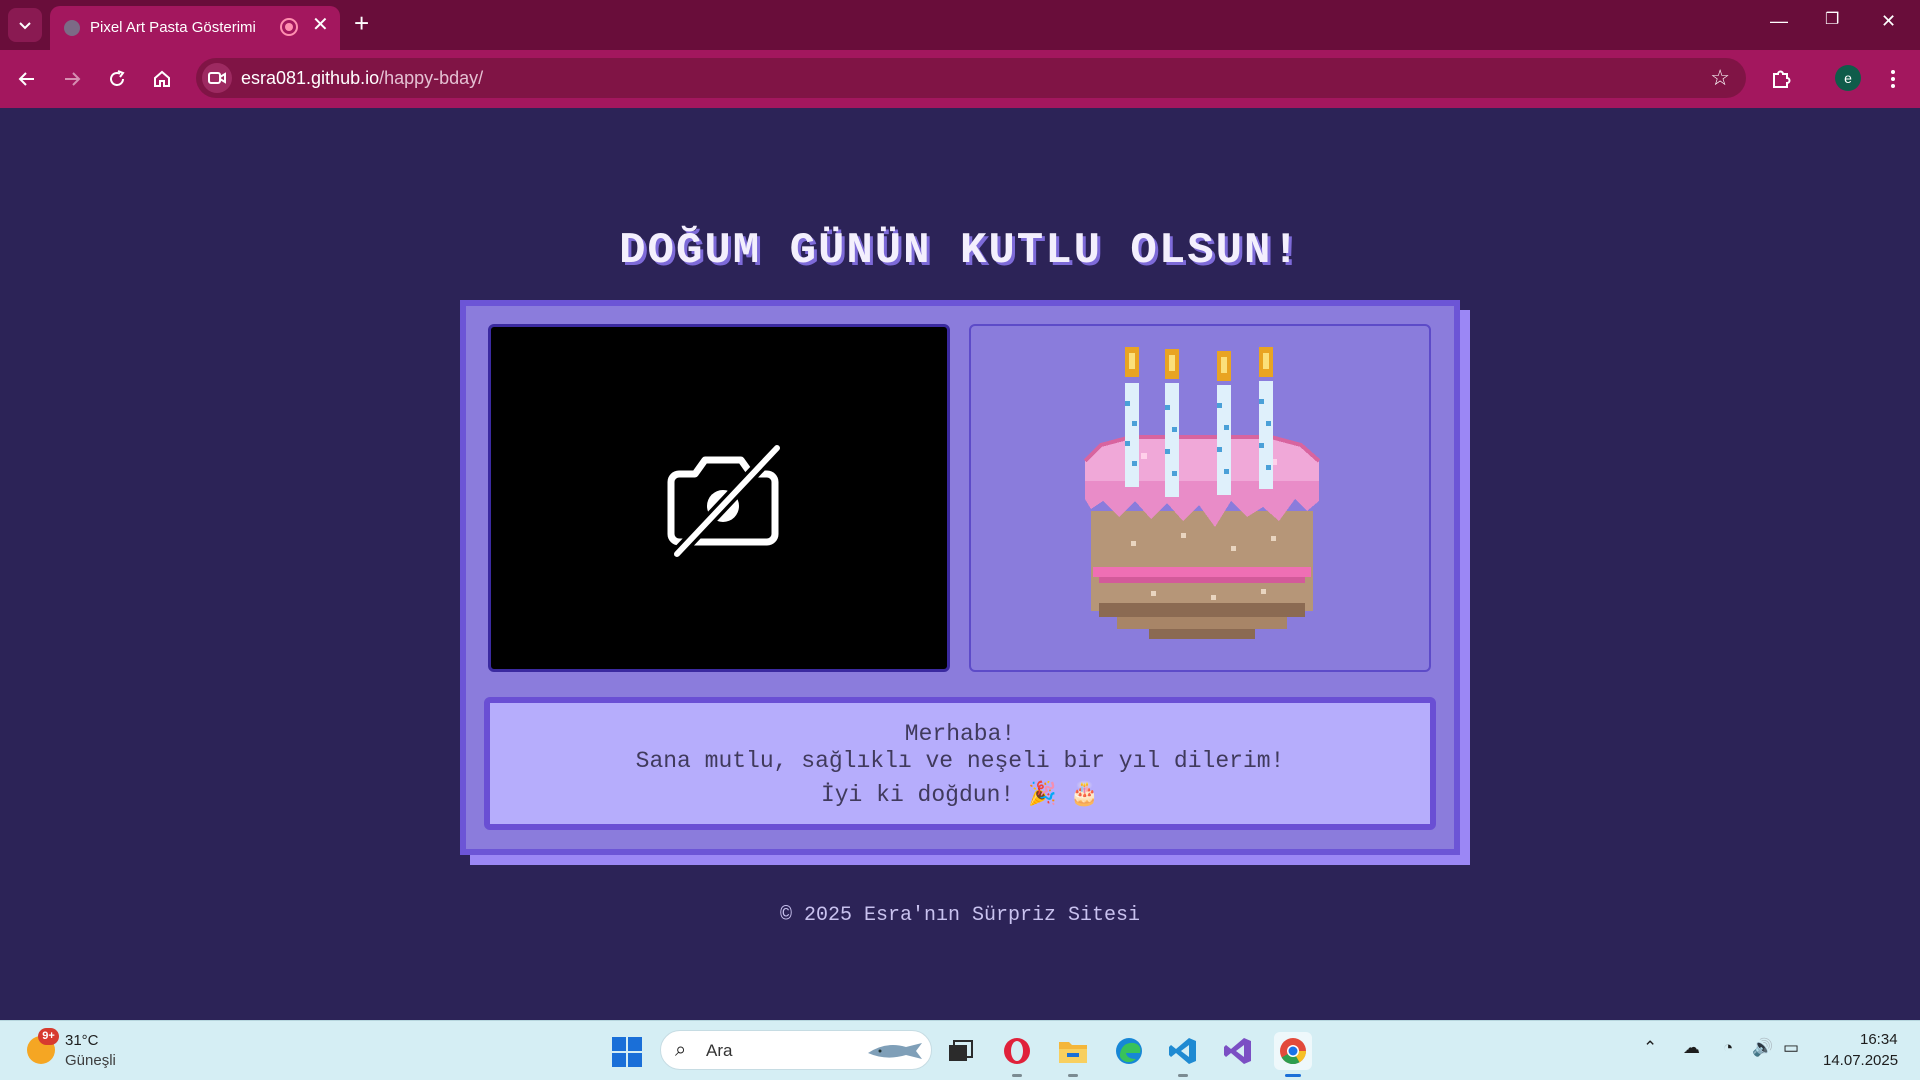 The image size is (1920, 1080). I want to click on browser-menu-button, so click(1893, 79).